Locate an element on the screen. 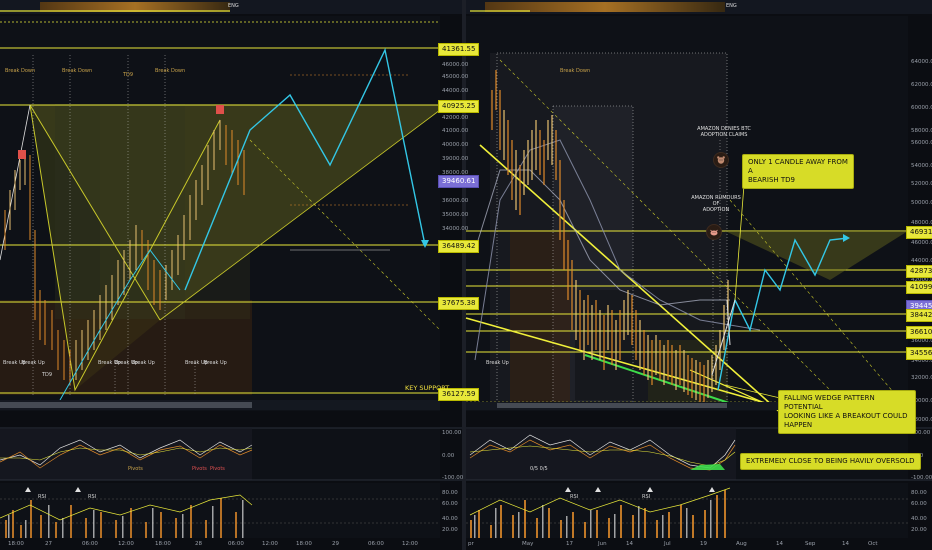 The width and height of the screenshot is (932, 550). left-time-tick-10: 06:00 is located at coordinates (376, 544).